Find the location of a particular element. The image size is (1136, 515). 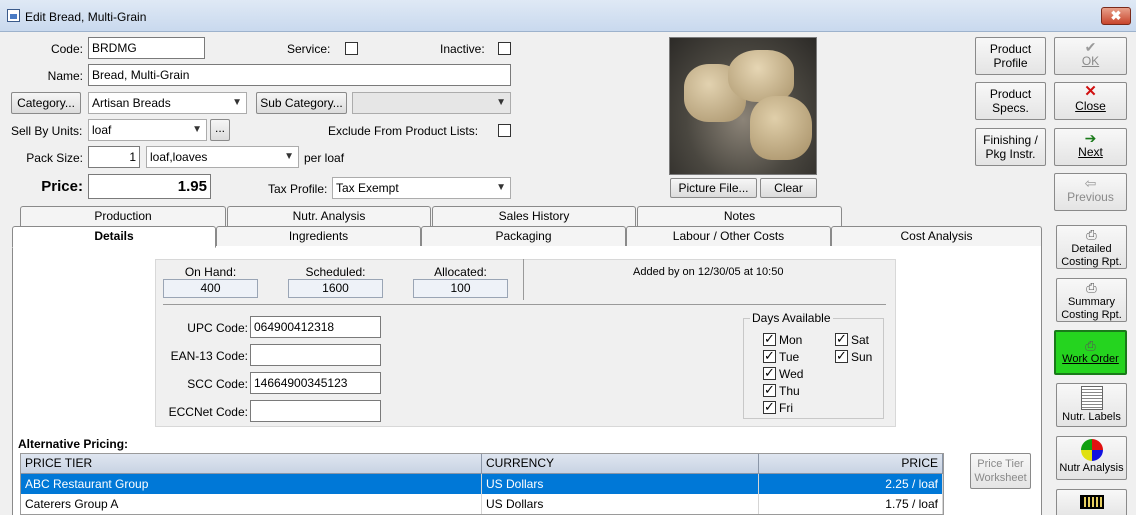

day-fri-checkbox is located at coordinates (769, 407).